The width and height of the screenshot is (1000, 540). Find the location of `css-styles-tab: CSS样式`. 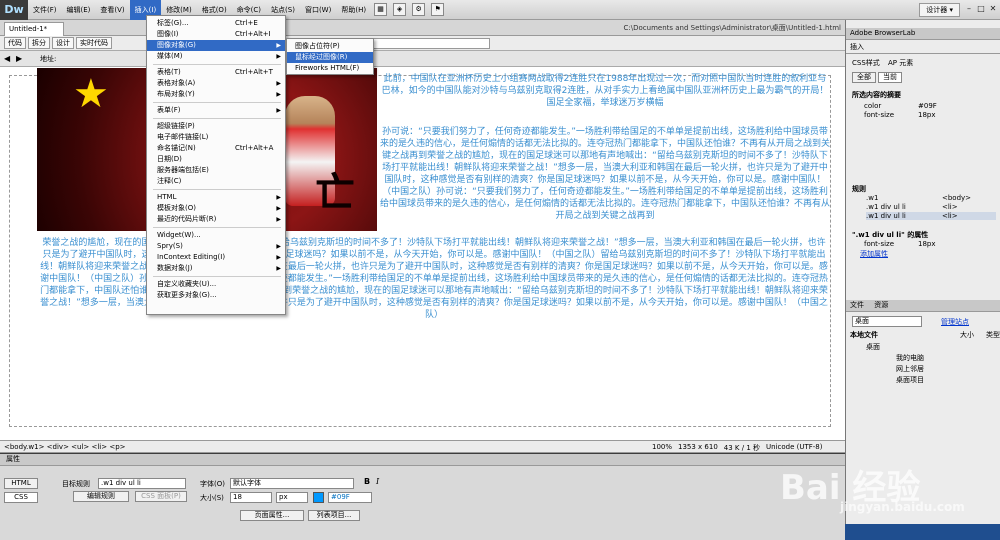

css-styles-tab: CSS样式 is located at coordinates (866, 63).